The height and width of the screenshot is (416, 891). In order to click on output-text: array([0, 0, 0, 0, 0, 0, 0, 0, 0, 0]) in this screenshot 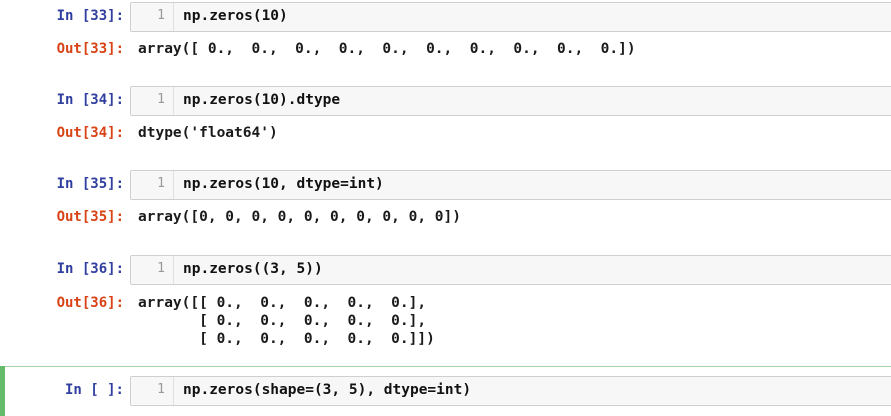, I will do `click(300, 217)`.